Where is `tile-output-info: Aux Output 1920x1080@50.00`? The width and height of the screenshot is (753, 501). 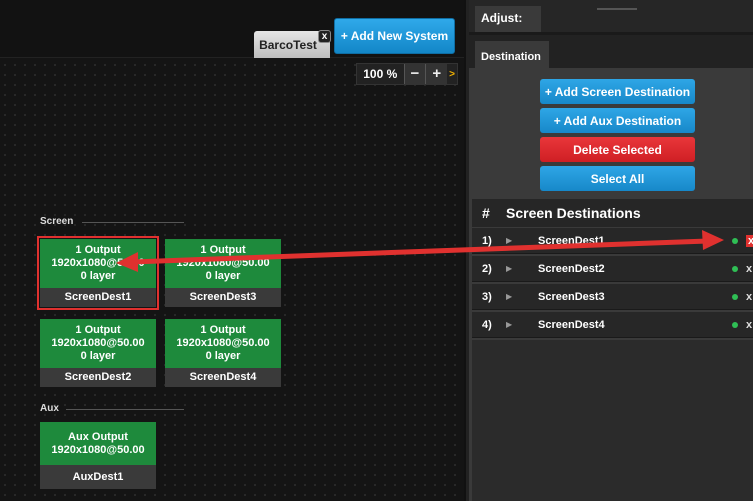 tile-output-info: Aux Output 1920x1080@50.00 is located at coordinates (98, 443).